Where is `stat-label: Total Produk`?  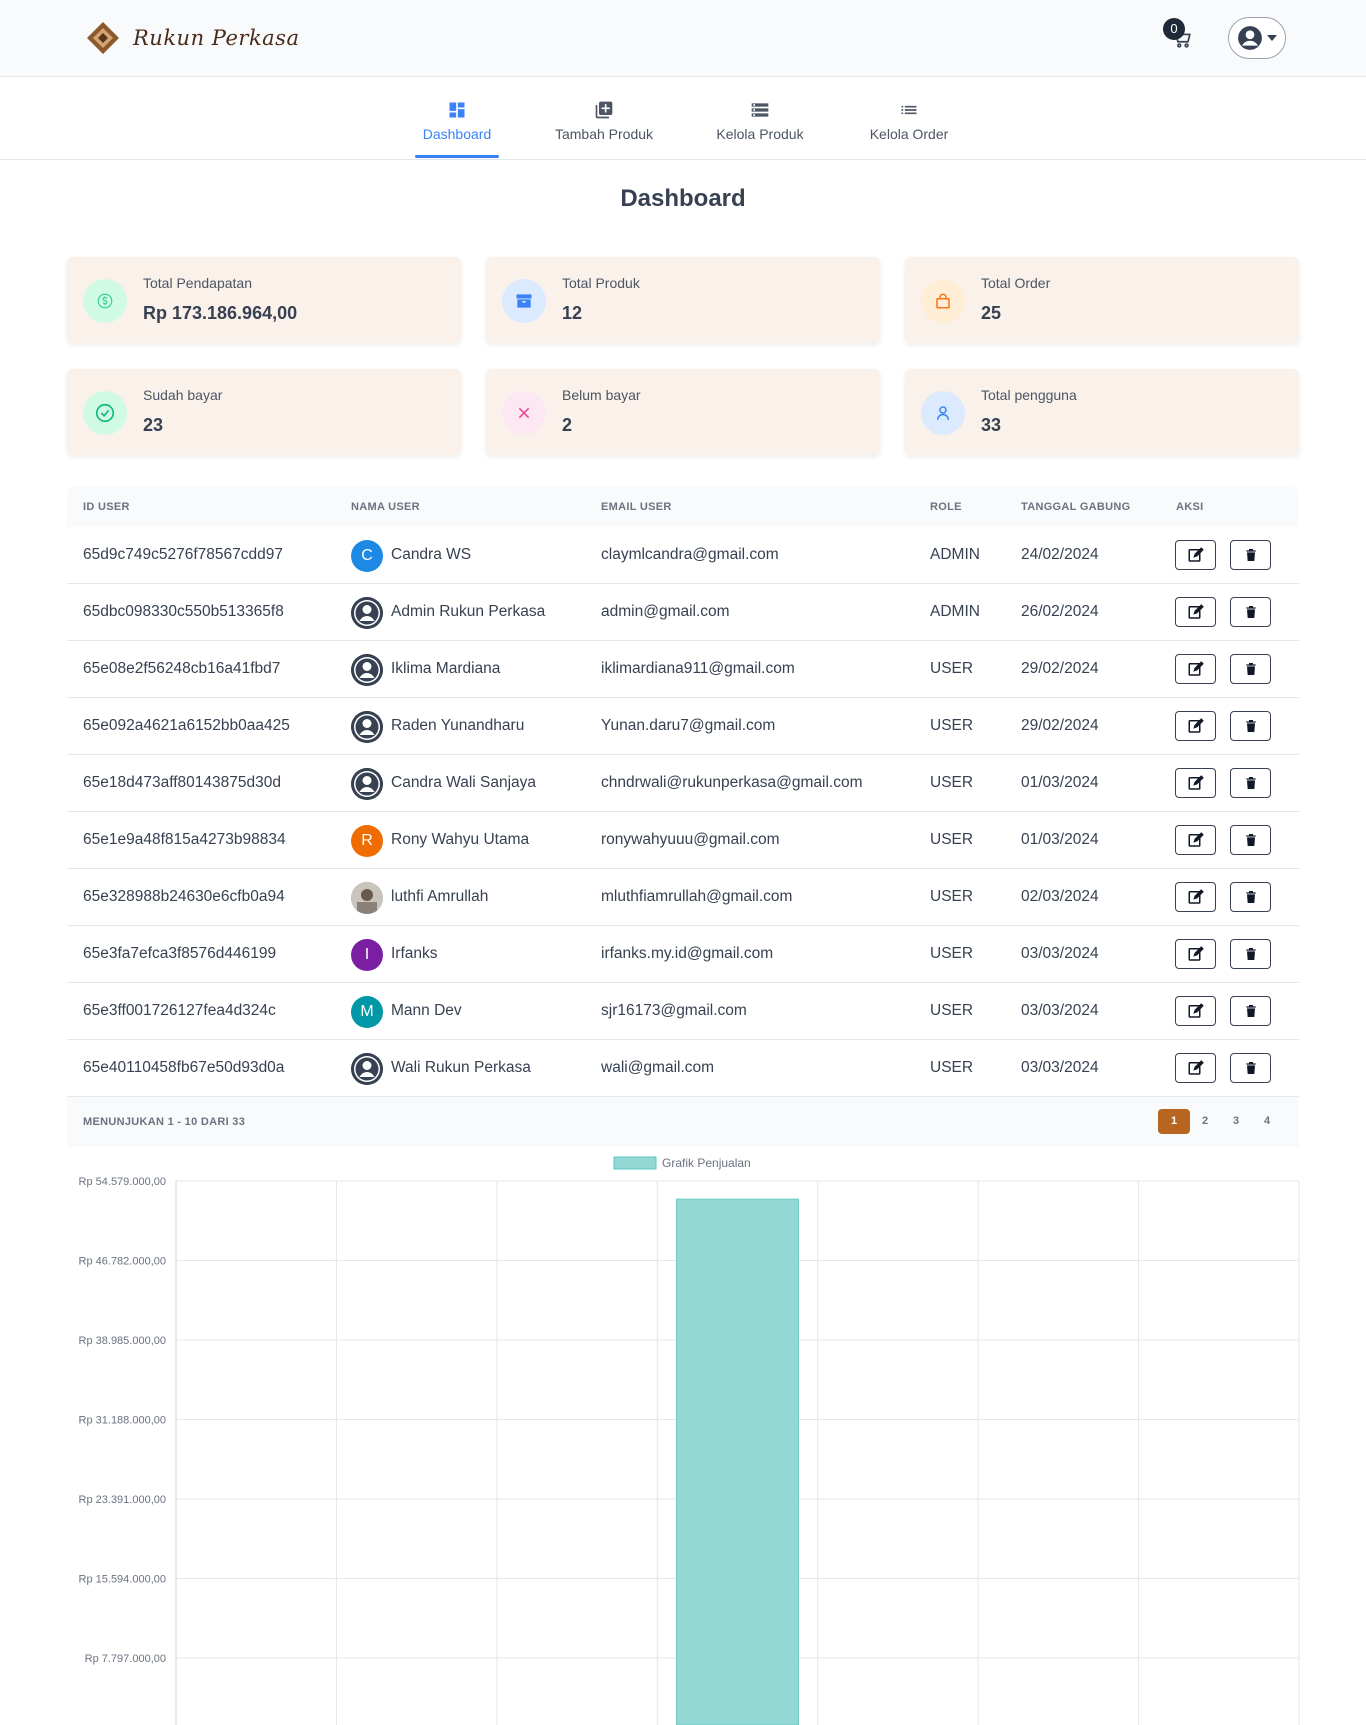
stat-label: Total Produk is located at coordinates (601, 283).